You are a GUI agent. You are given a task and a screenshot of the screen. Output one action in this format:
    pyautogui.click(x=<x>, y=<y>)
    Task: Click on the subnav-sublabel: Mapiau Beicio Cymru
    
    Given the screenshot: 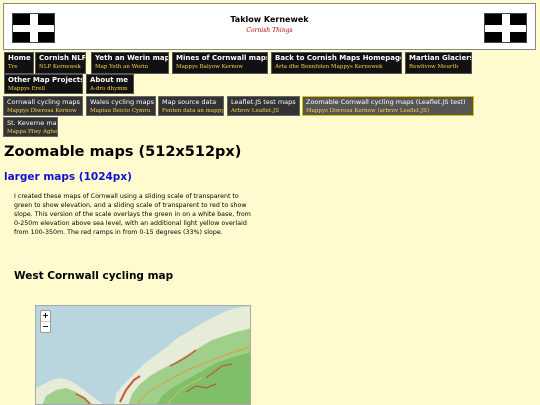 What is the action you would take?
    pyautogui.click(x=120, y=111)
    